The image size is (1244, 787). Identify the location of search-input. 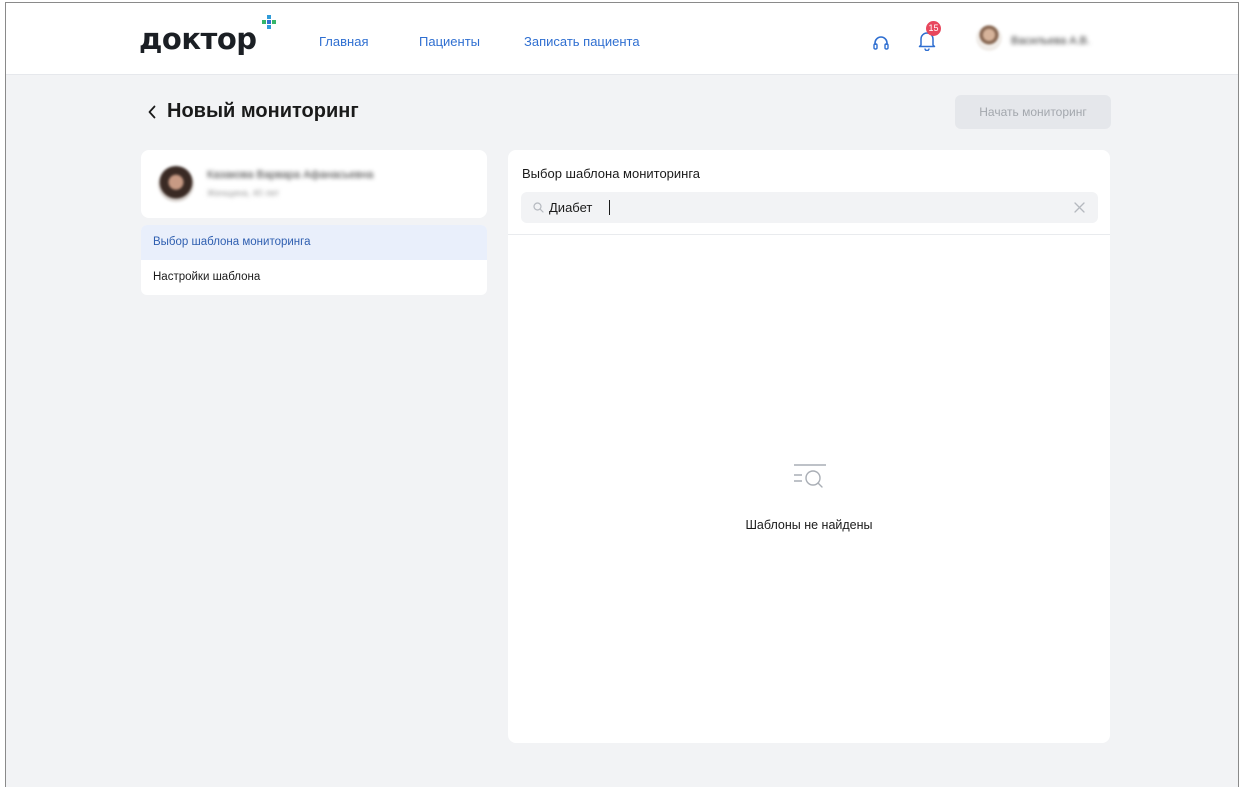
(809, 207).